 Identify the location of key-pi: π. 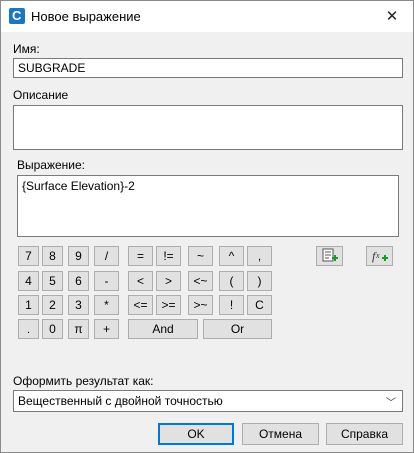
(78, 329).